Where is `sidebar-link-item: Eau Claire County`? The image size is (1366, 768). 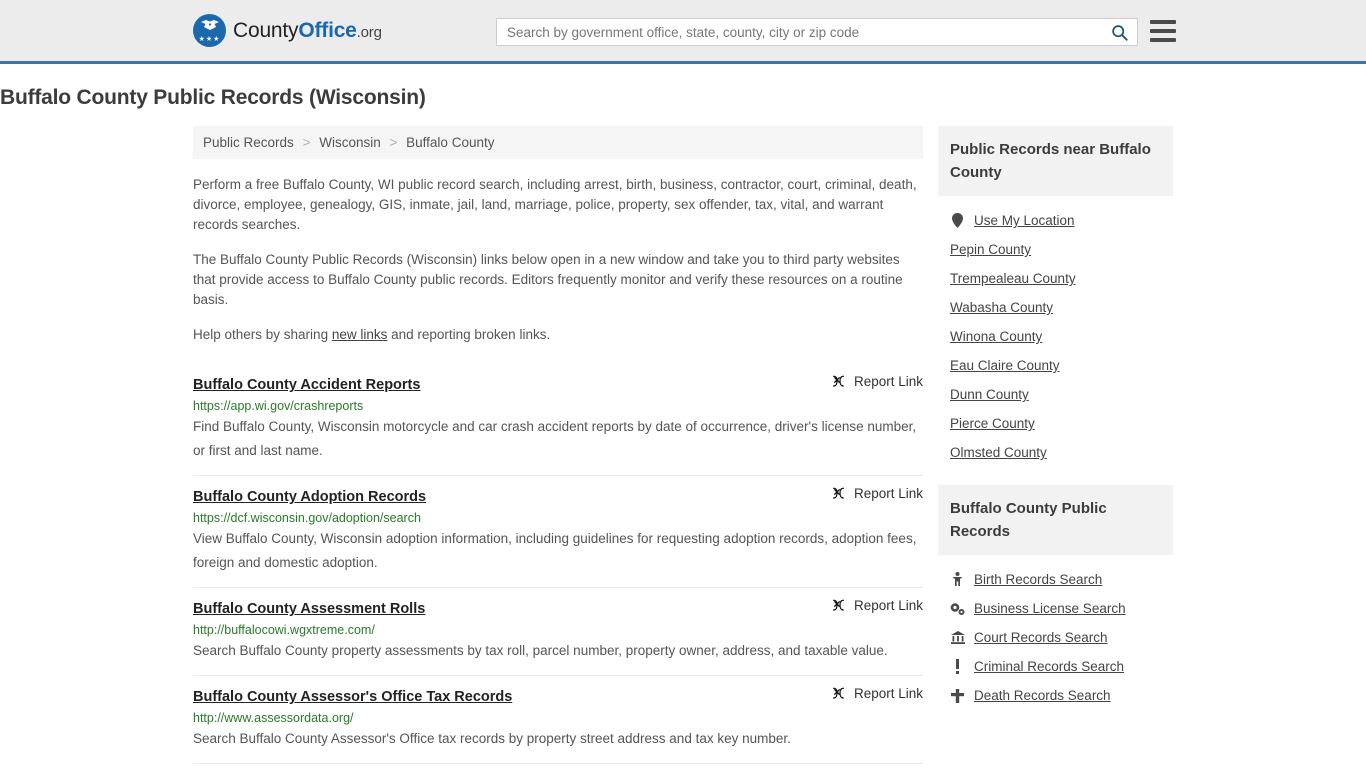
sidebar-link-item: Eau Claire County is located at coordinates (1055, 365).